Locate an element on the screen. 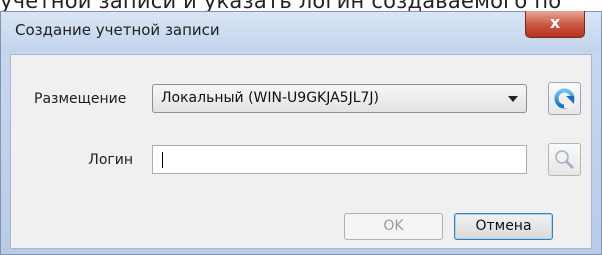 The width and height of the screenshot is (602, 255). login-input is located at coordinates (339, 159).